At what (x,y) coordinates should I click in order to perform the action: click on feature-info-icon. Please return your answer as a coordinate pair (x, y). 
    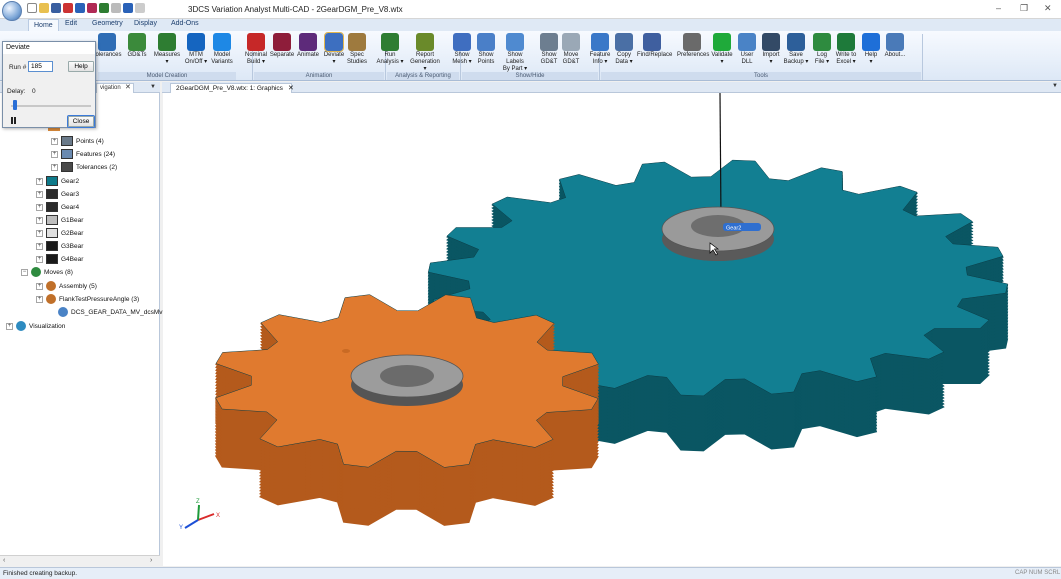
    Looking at the image, I should click on (600, 42).